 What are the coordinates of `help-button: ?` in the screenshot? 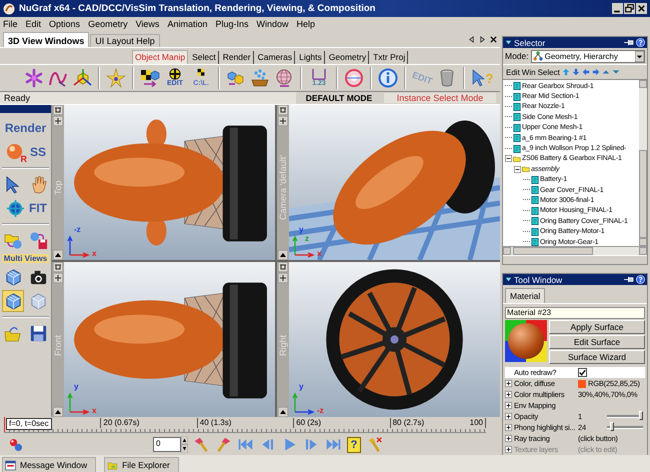 It's located at (354, 444).